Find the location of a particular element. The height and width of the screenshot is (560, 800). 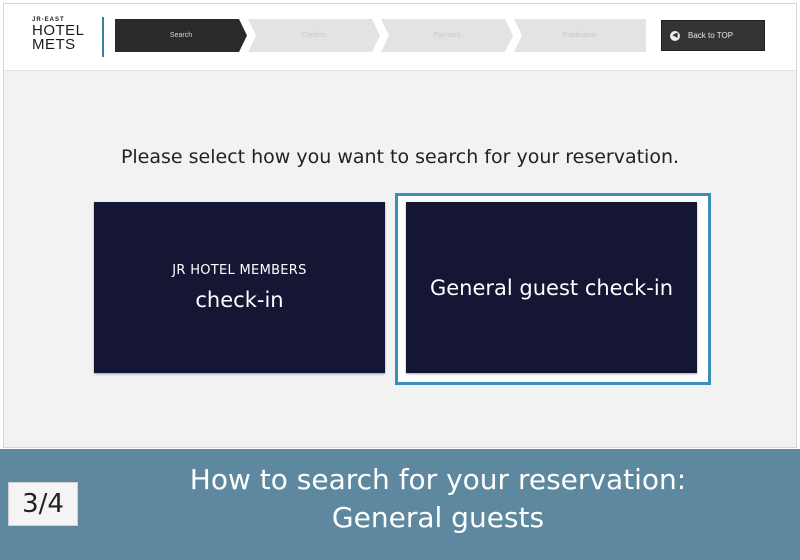

step-search: Search is located at coordinates (181, 35).